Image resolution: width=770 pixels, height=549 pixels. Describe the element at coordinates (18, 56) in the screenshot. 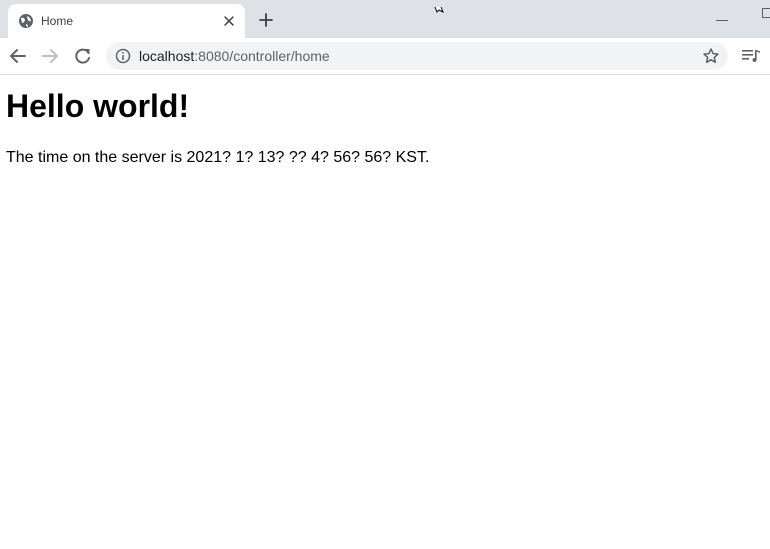

I see `back-arrow-icon` at that location.